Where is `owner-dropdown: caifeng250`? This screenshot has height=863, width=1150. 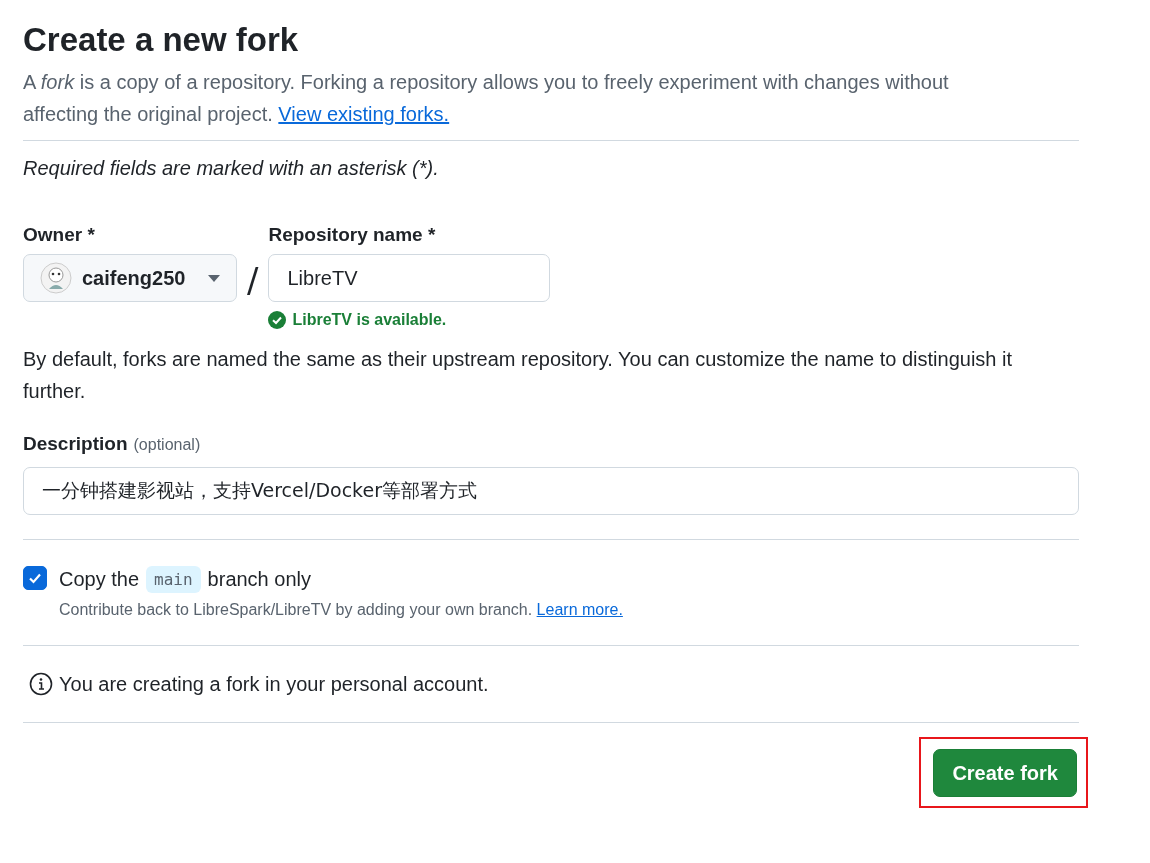 owner-dropdown: caifeng250 is located at coordinates (130, 278).